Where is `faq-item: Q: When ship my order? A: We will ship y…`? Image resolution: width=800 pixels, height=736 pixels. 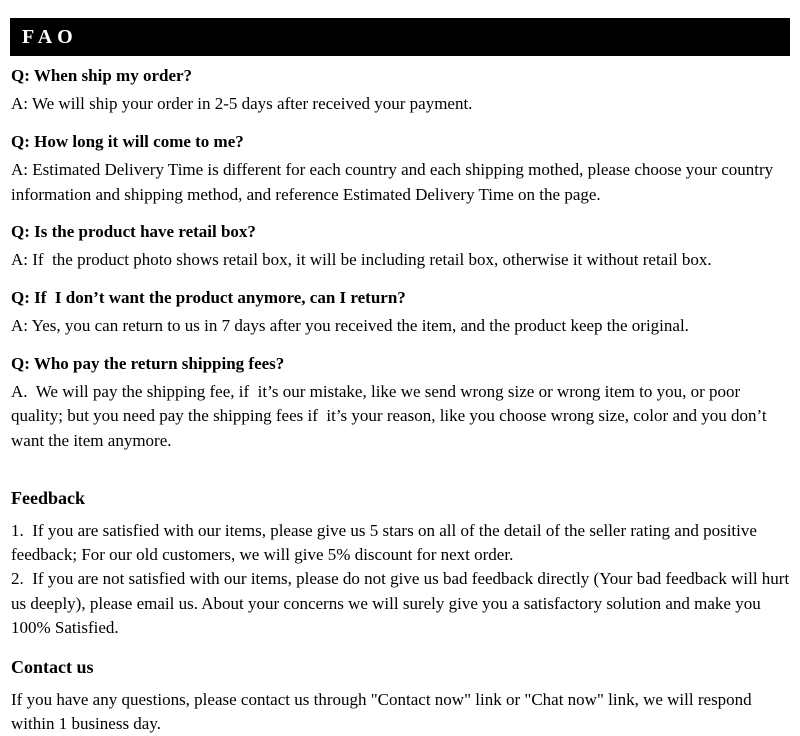 faq-item: Q: When ship my order? A: We will ship y… is located at coordinates (401, 90).